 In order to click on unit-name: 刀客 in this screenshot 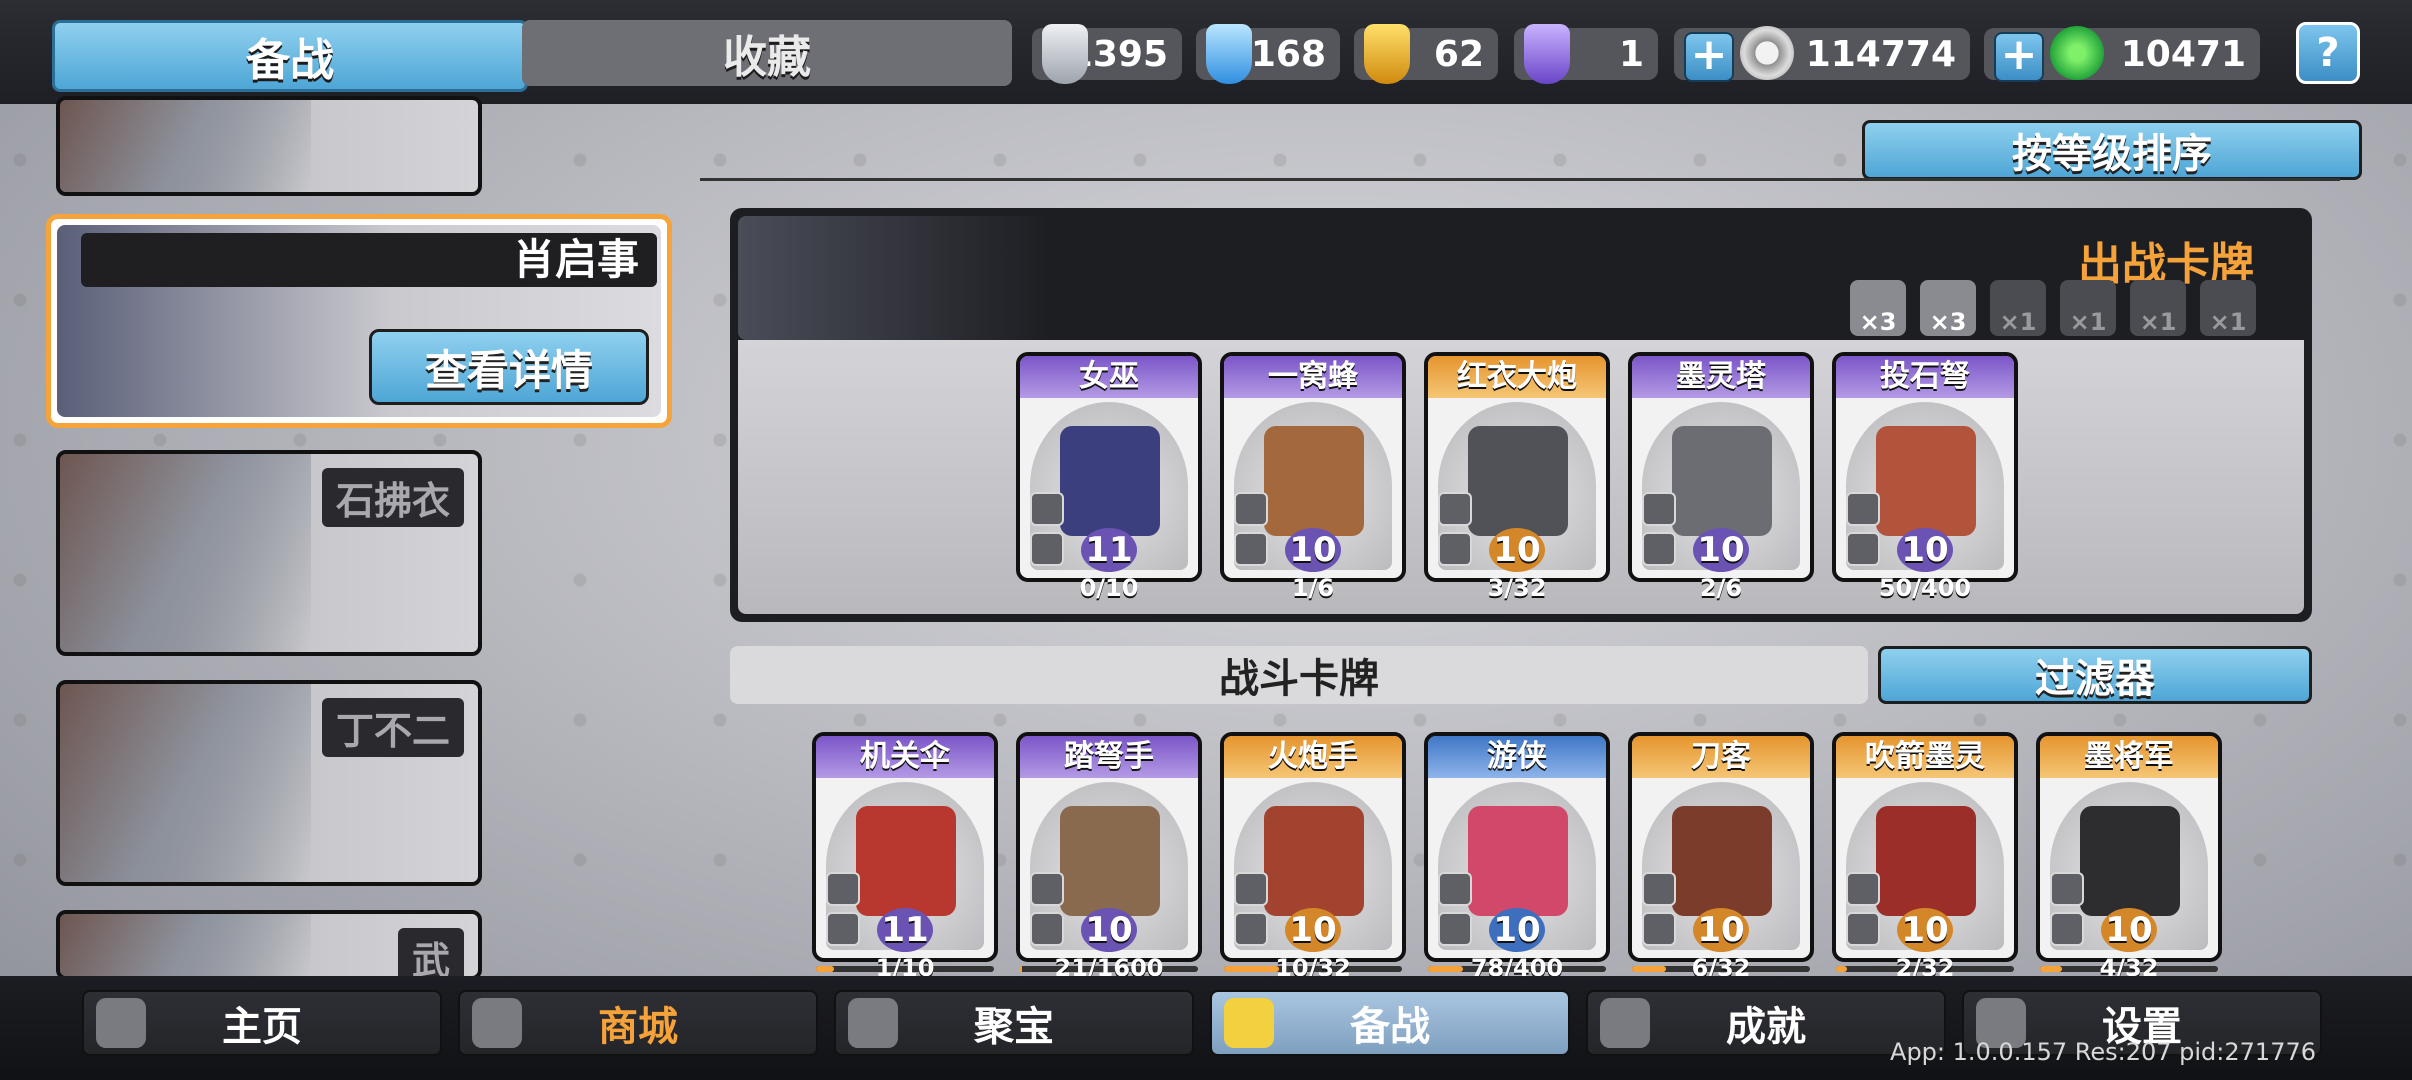, I will do `click(1721, 757)`.